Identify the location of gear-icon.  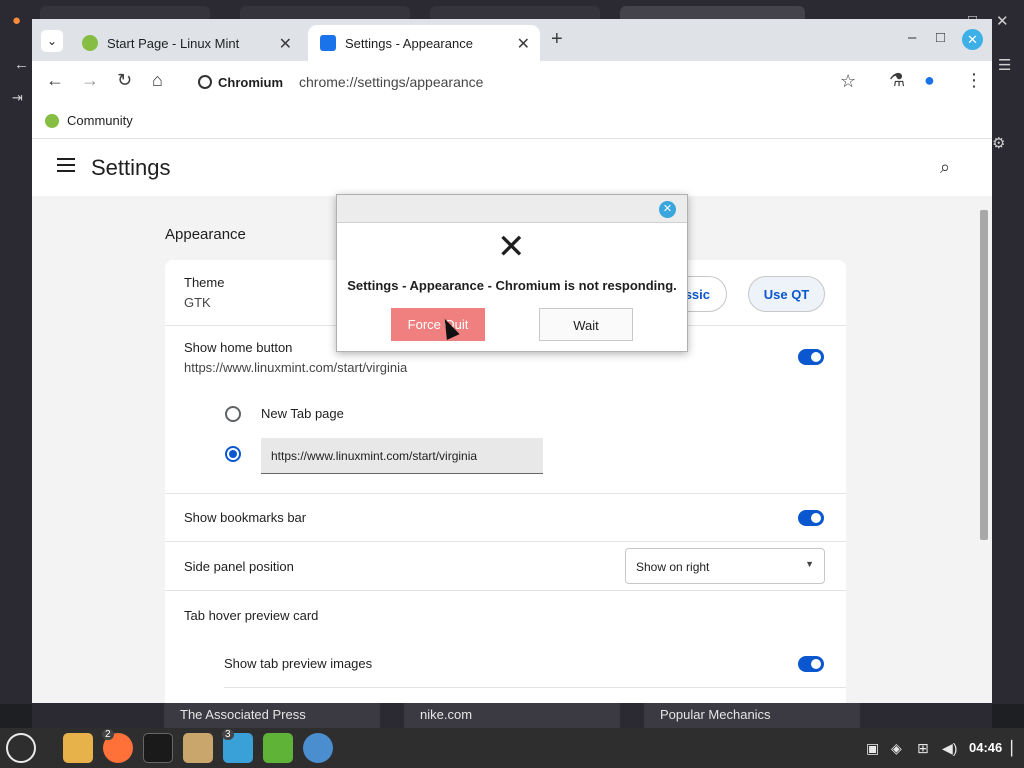
(328, 43).